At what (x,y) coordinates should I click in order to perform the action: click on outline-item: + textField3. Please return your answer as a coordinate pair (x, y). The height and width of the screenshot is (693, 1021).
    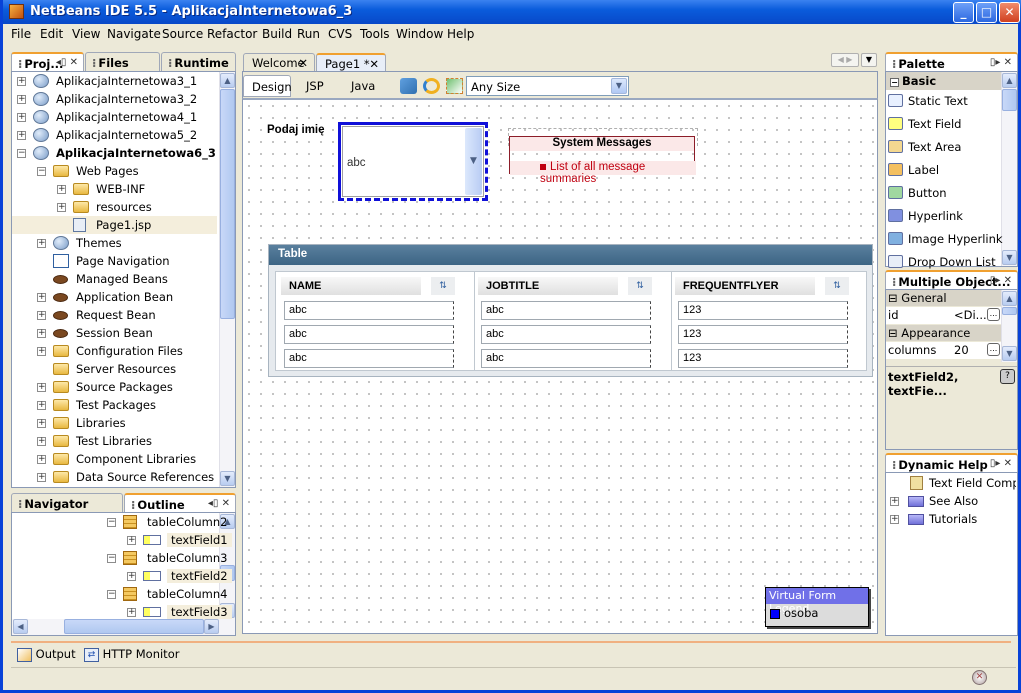
    Looking at the image, I should click on (122, 612).